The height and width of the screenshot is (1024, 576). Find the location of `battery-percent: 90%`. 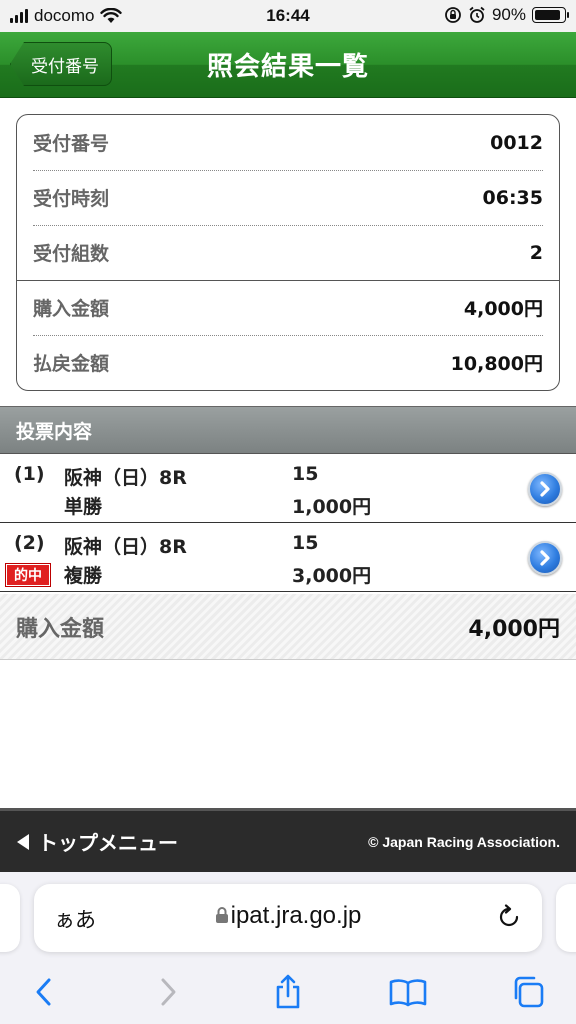

battery-percent: 90% is located at coordinates (508, 14).